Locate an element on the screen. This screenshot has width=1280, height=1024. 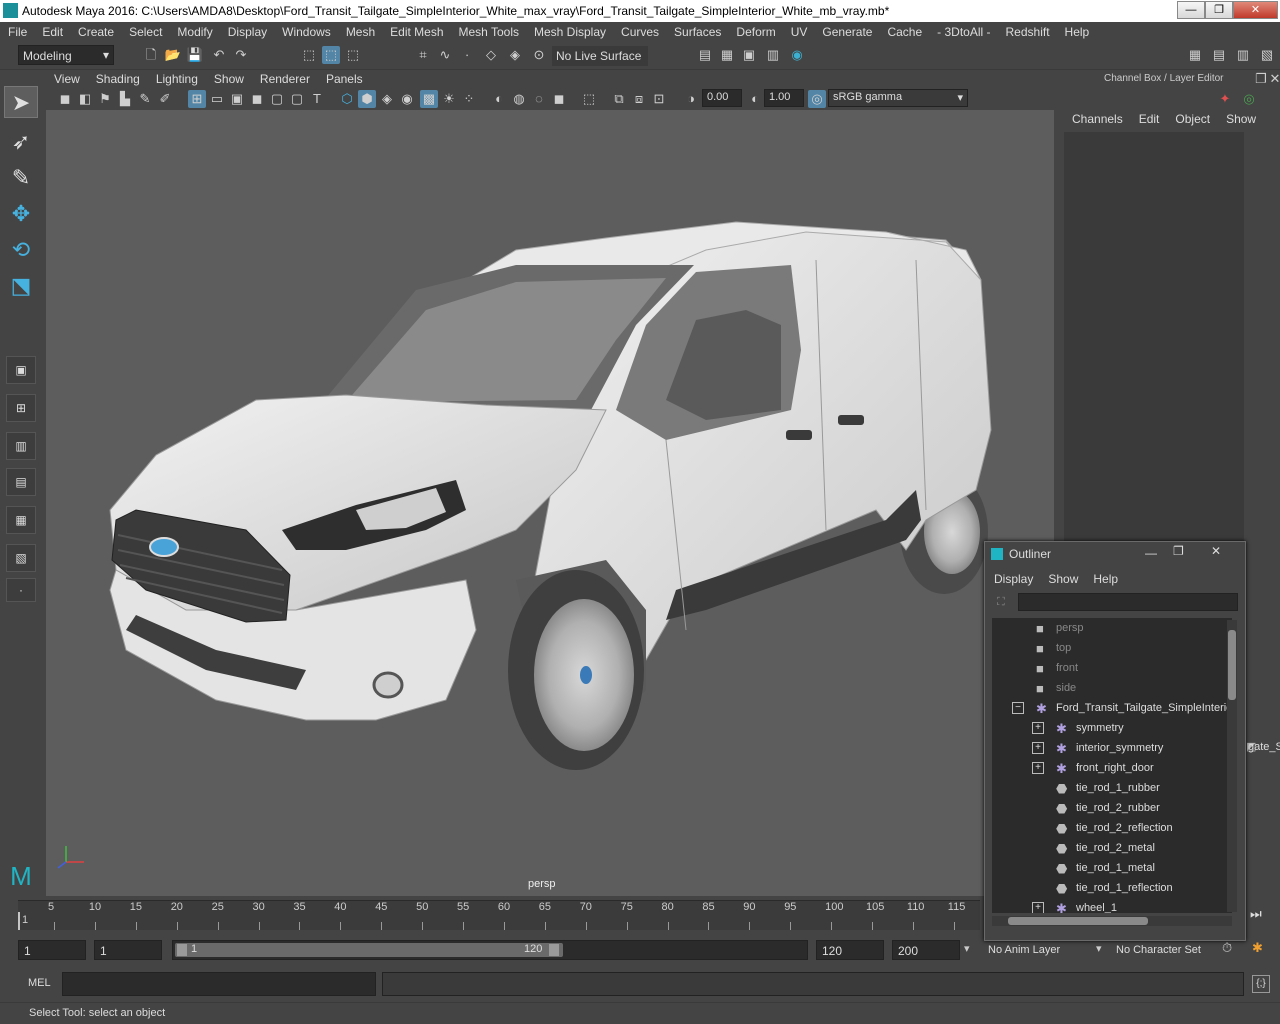
collapse-icon: − is located at coordinates (1018, 708).